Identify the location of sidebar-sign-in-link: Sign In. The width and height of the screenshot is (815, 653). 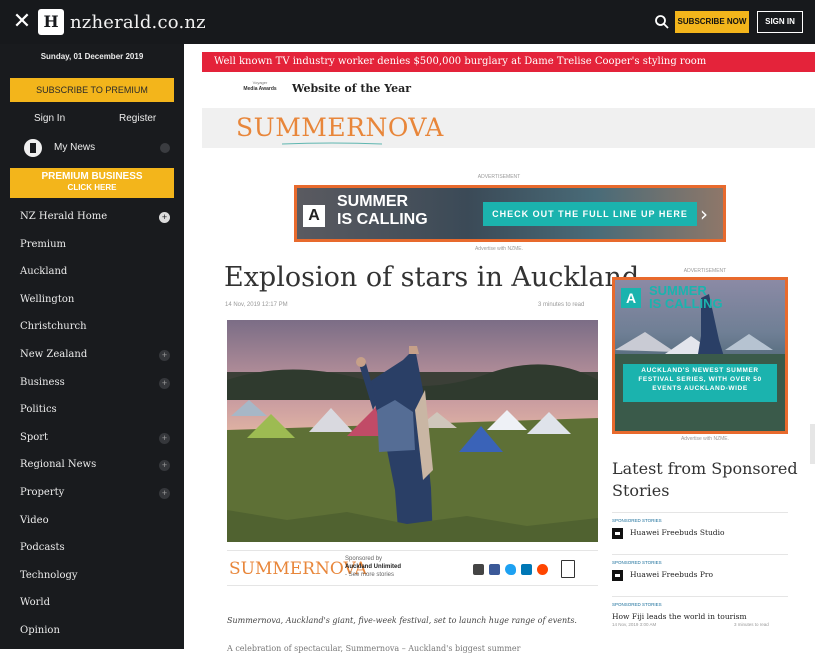
(49, 118).